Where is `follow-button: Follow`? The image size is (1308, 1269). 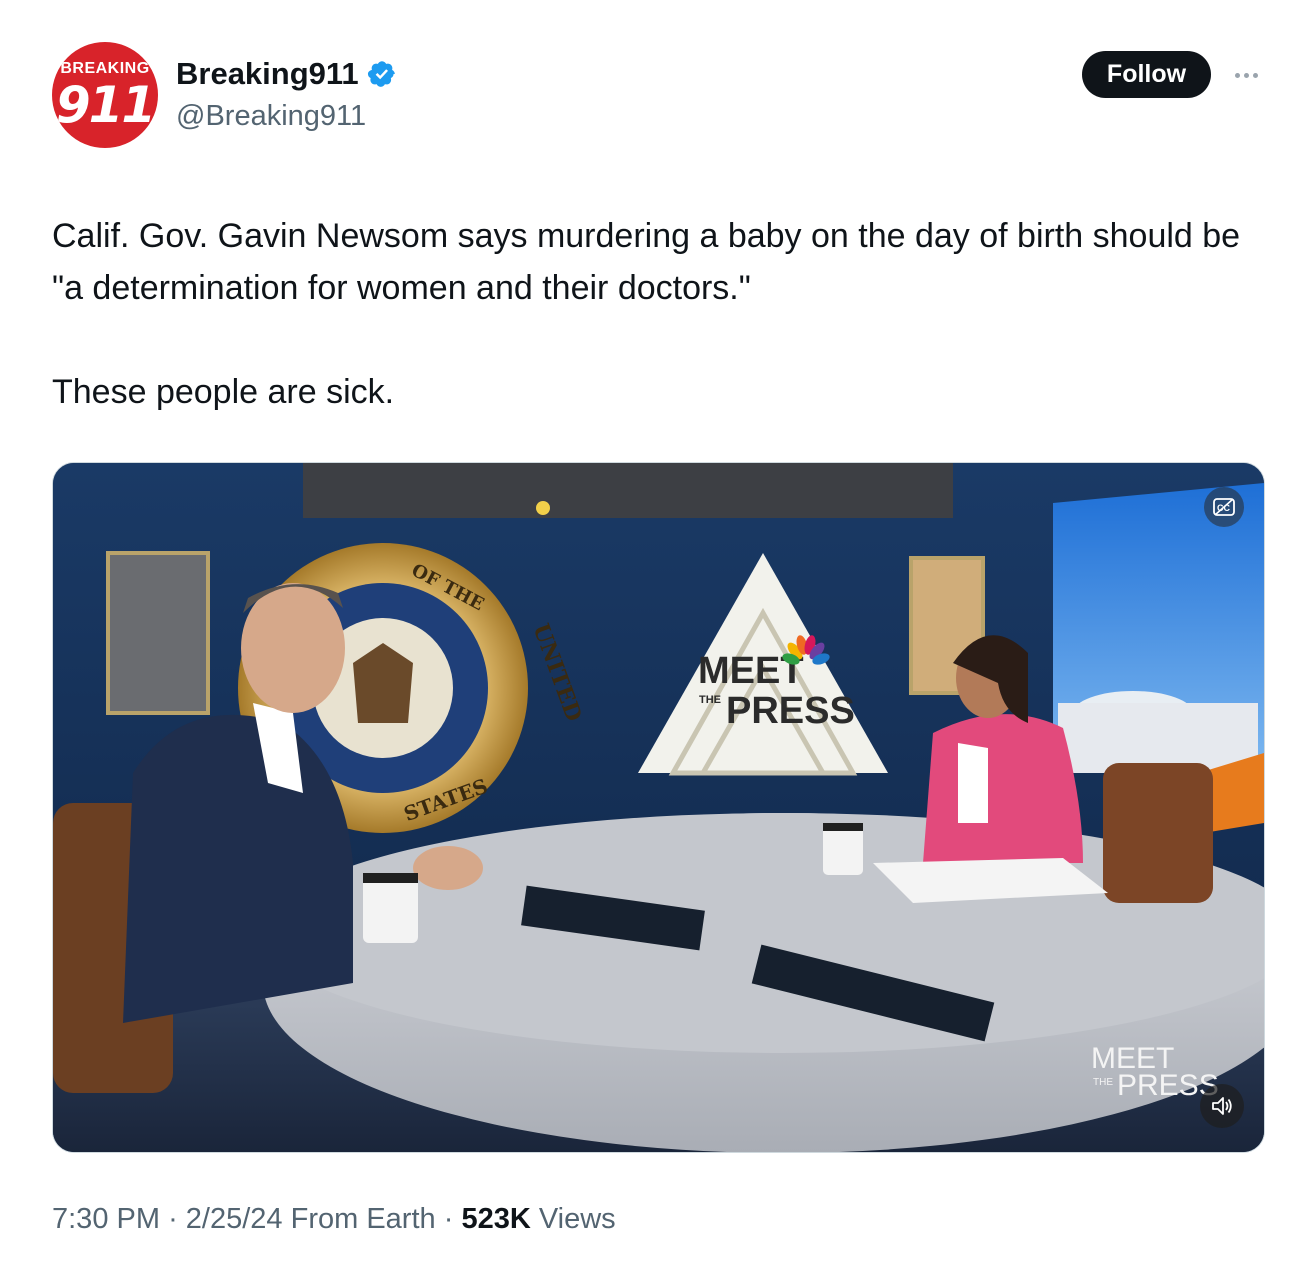
follow-button: Follow is located at coordinates (1146, 74).